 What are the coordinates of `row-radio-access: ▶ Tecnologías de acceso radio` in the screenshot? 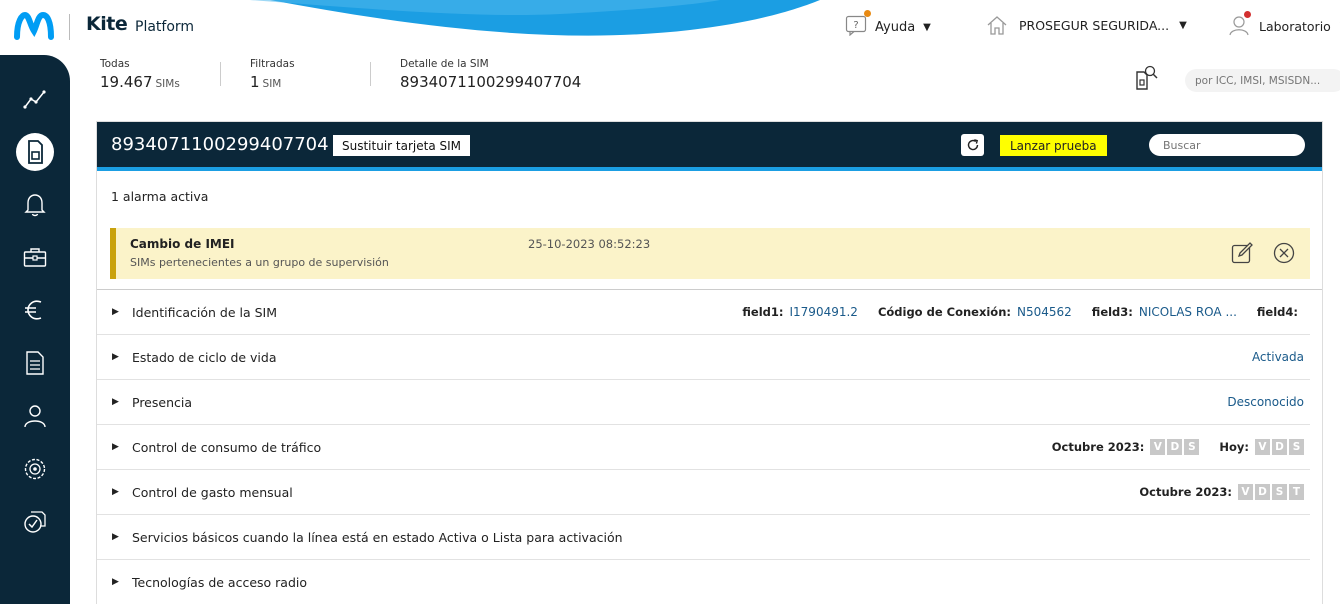 It's located at (703, 582).